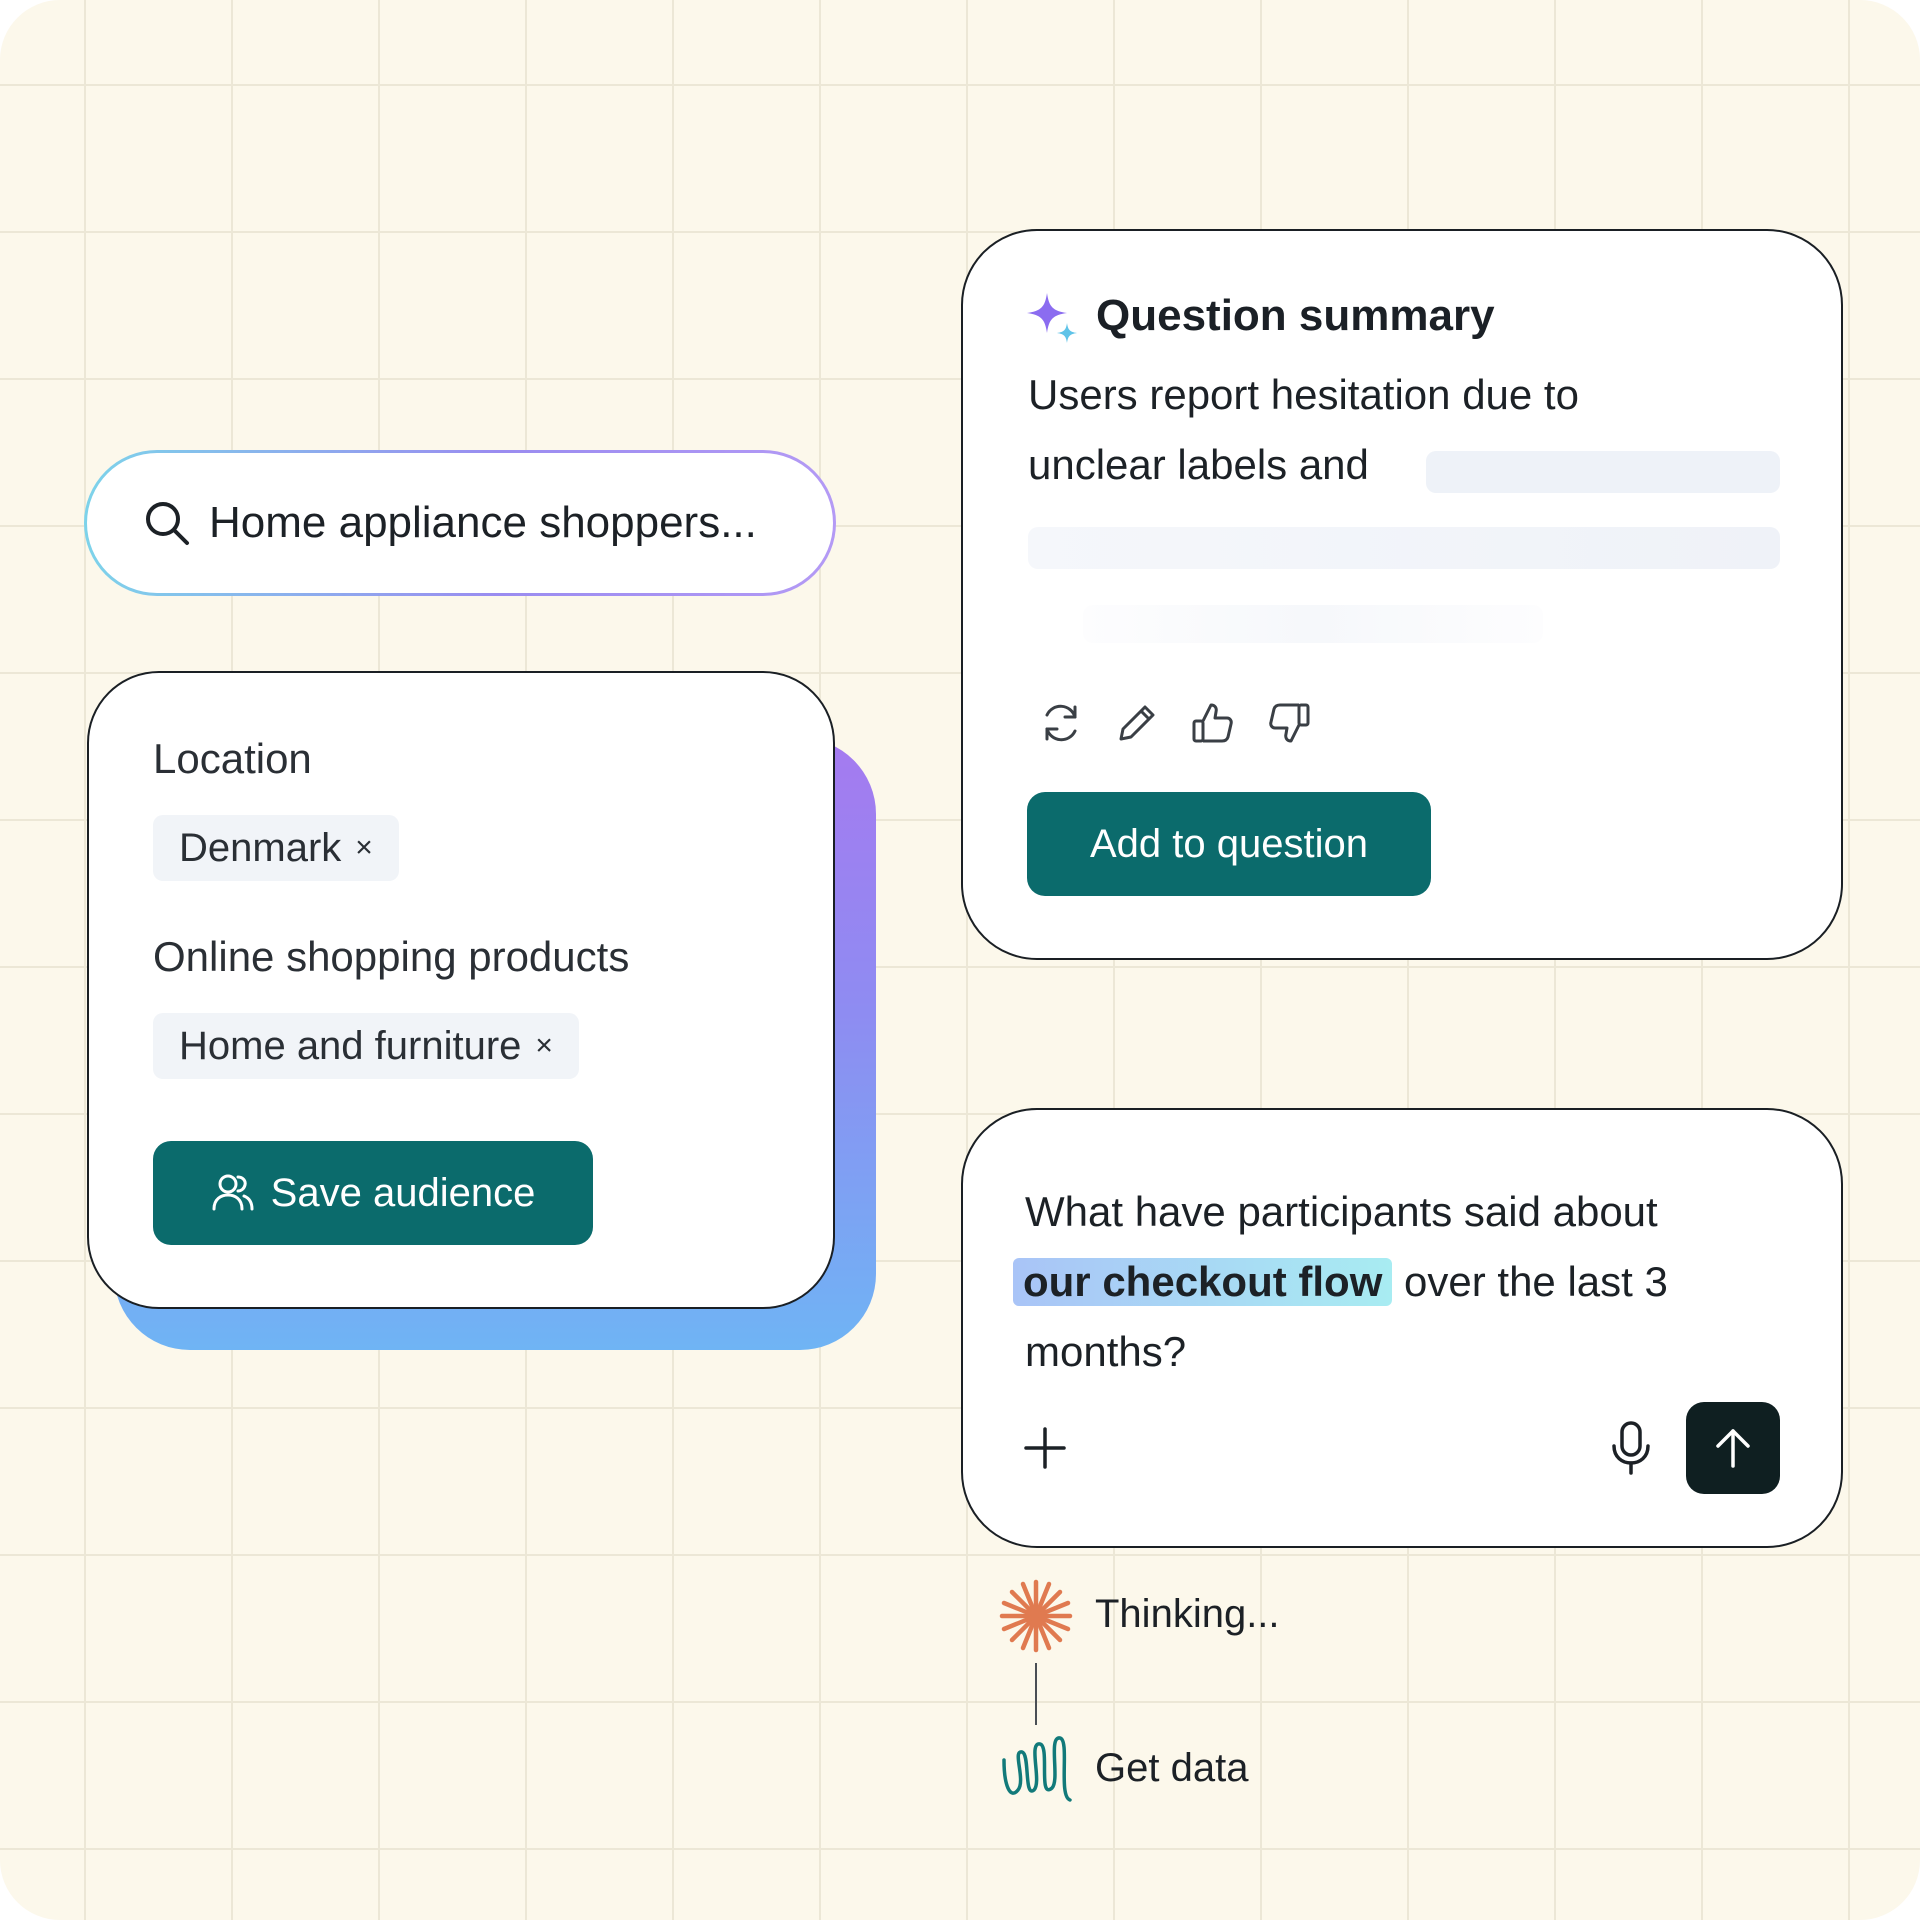 The height and width of the screenshot is (1920, 1920). What do you see at coordinates (1295, 315) in the screenshot?
I see `question-summary-title: Question summary` at bounding box center [1295, 315].